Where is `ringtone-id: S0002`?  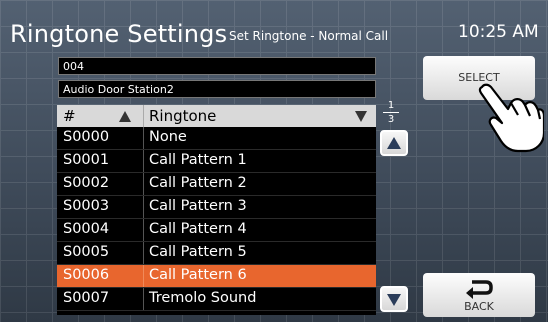
ringtone-id: S0002 is located at coordinates (86, 183).